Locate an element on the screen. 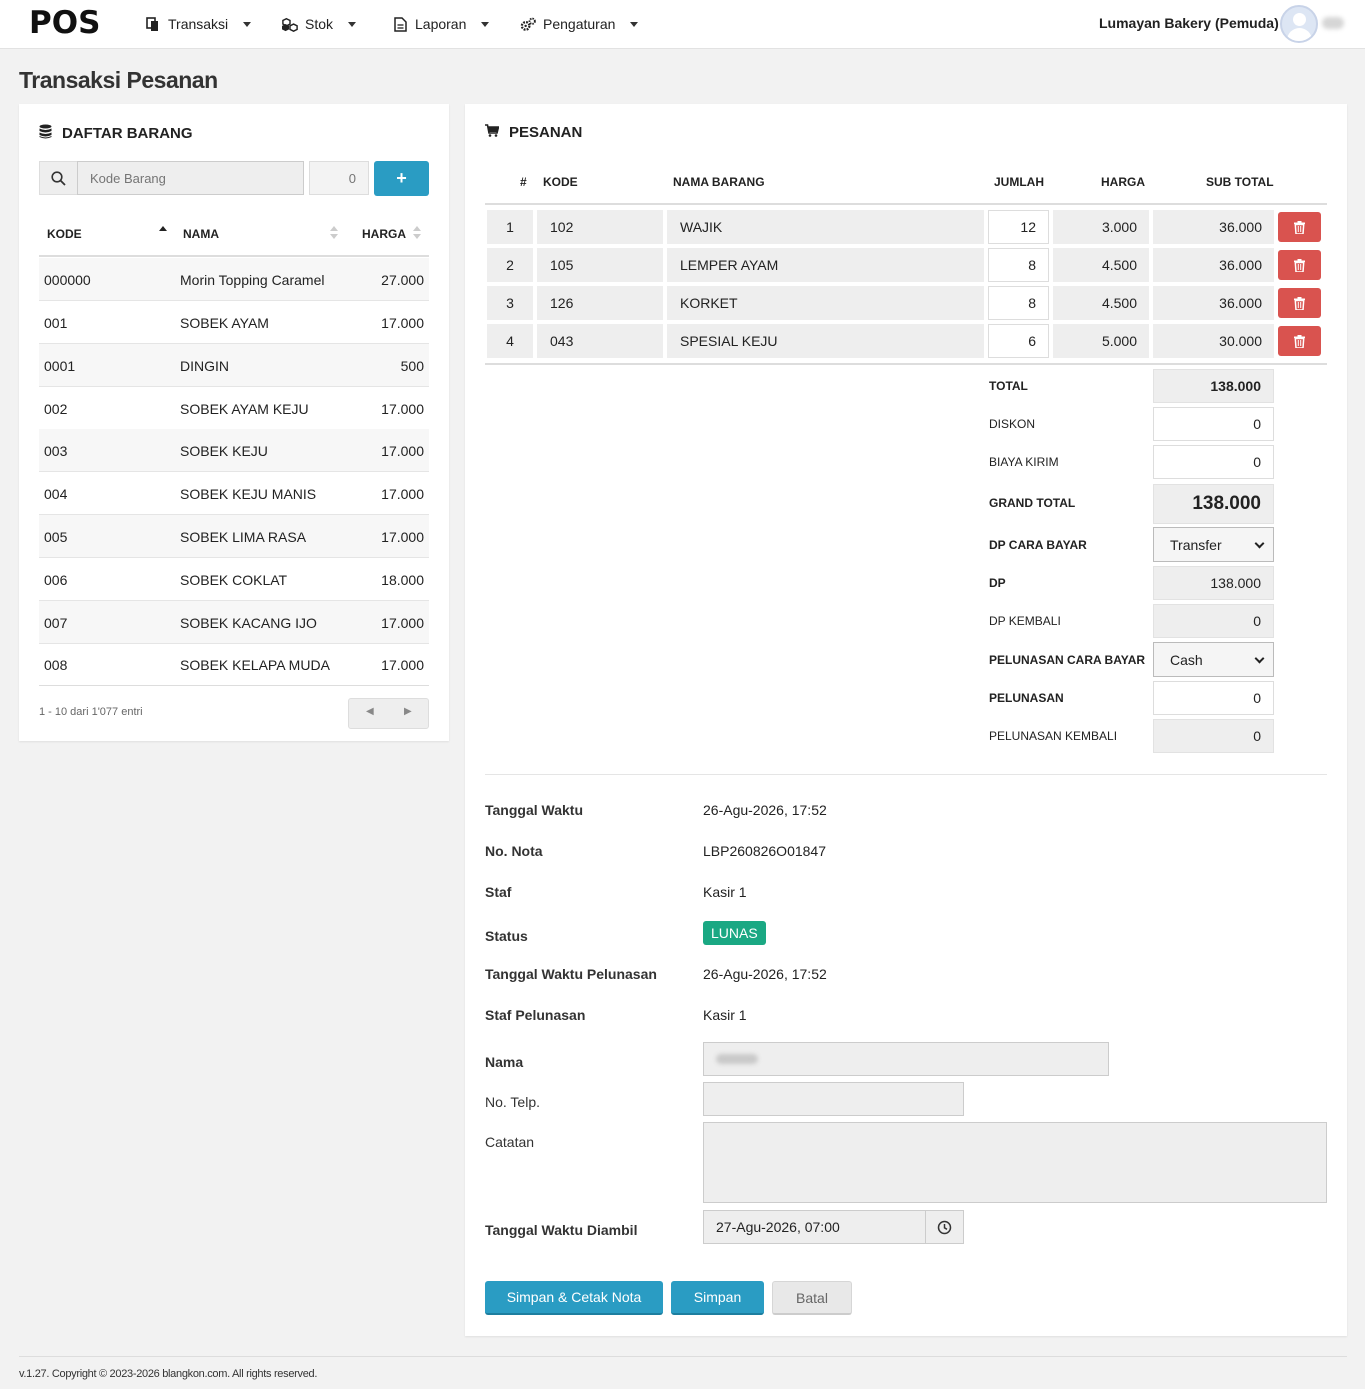 The image size is (1365, 1389). store-name: Lumayan Bakery (Pemuda) is located at coordinates (1189, 23).